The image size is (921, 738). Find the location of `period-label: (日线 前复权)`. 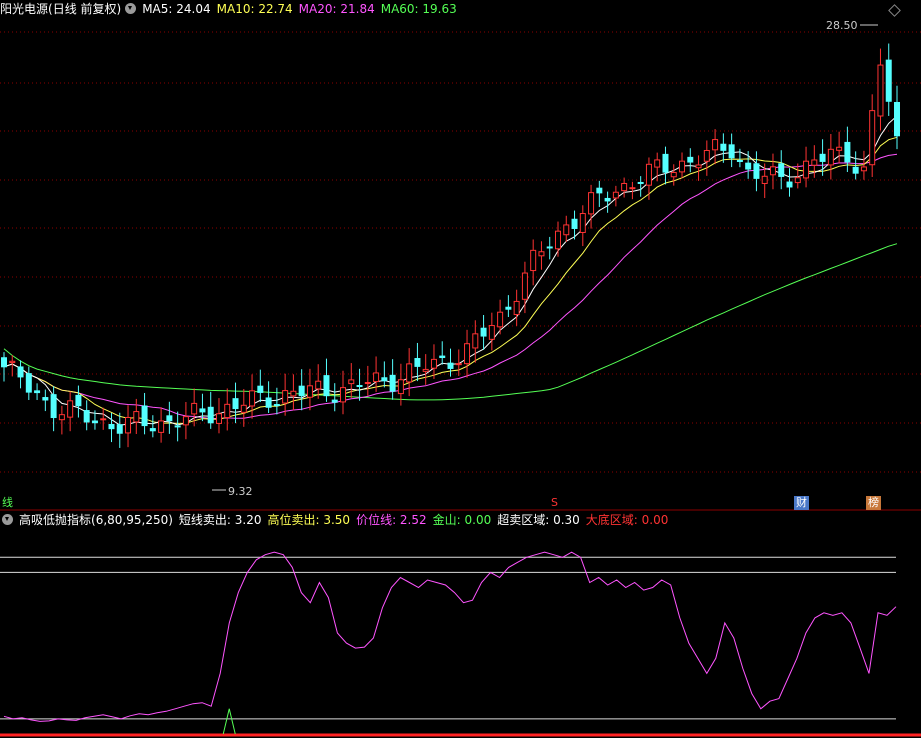

period-label: (日线 前复权) is located at coordinates (84, 9).